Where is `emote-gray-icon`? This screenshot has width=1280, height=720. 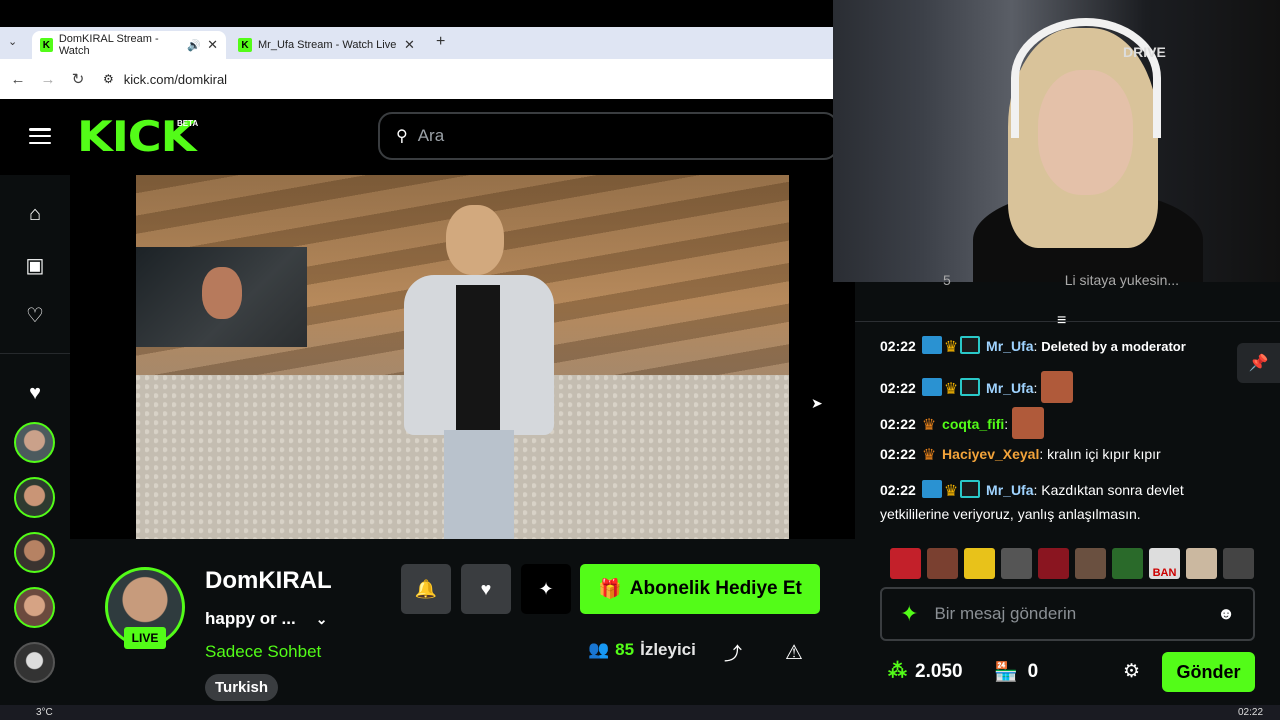 emote-gray-icon is located at coordinates (1016, 563).